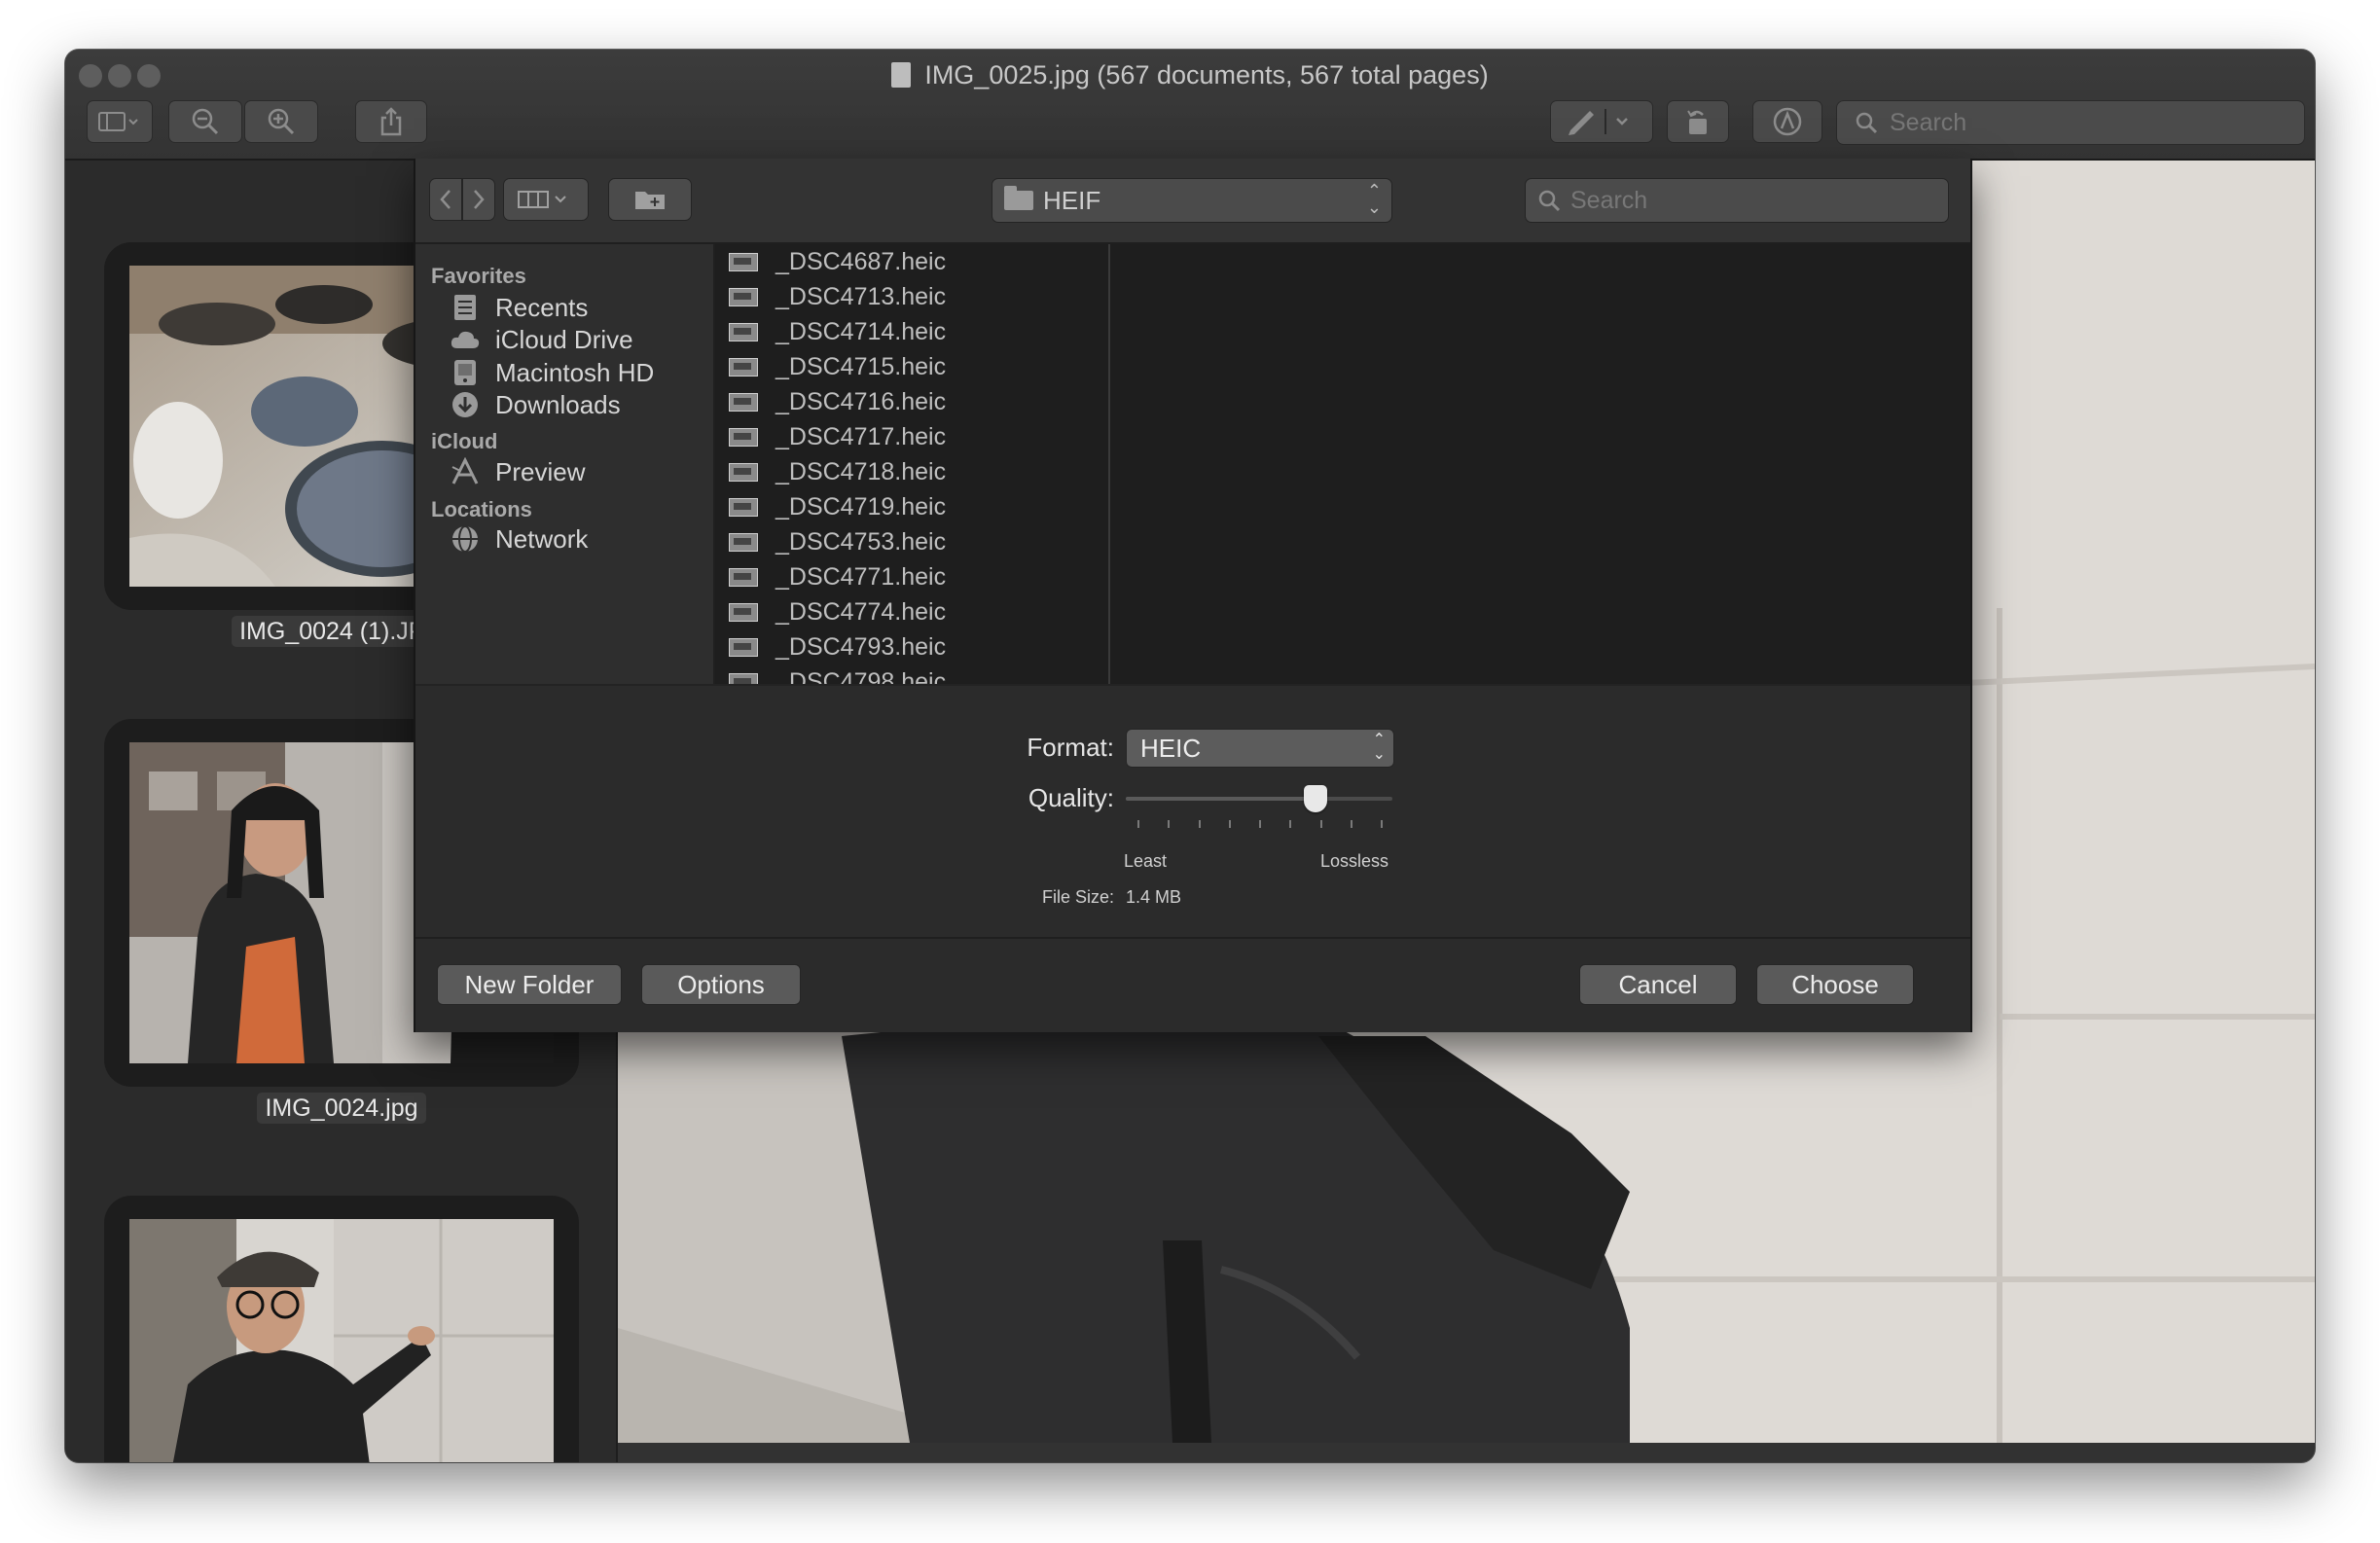  Describe the element at coordinates (1354, 861) in the screenshot. I see `quality-max-label: Lossless` at that location.